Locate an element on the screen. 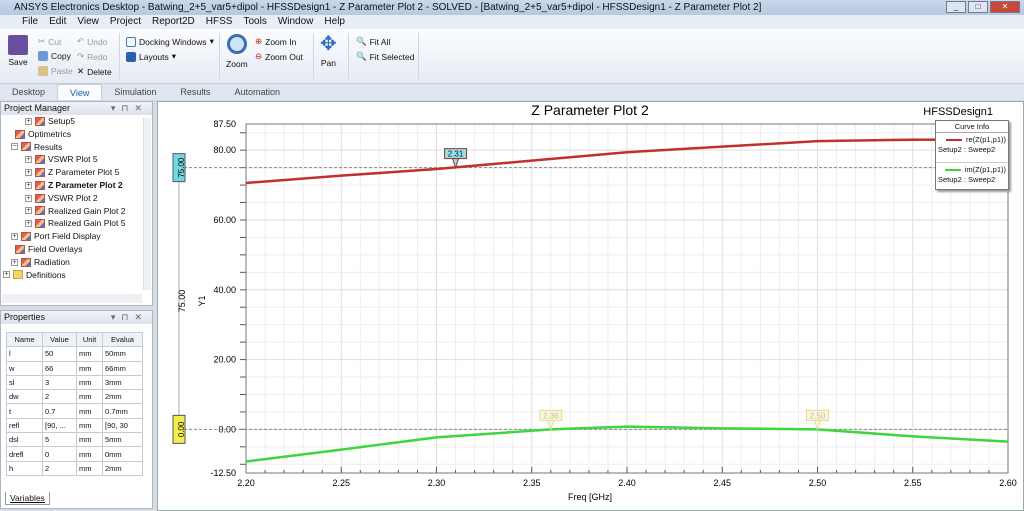  tree-item: + Z Parameter Plot 5 is located at coordinates (76, 172).